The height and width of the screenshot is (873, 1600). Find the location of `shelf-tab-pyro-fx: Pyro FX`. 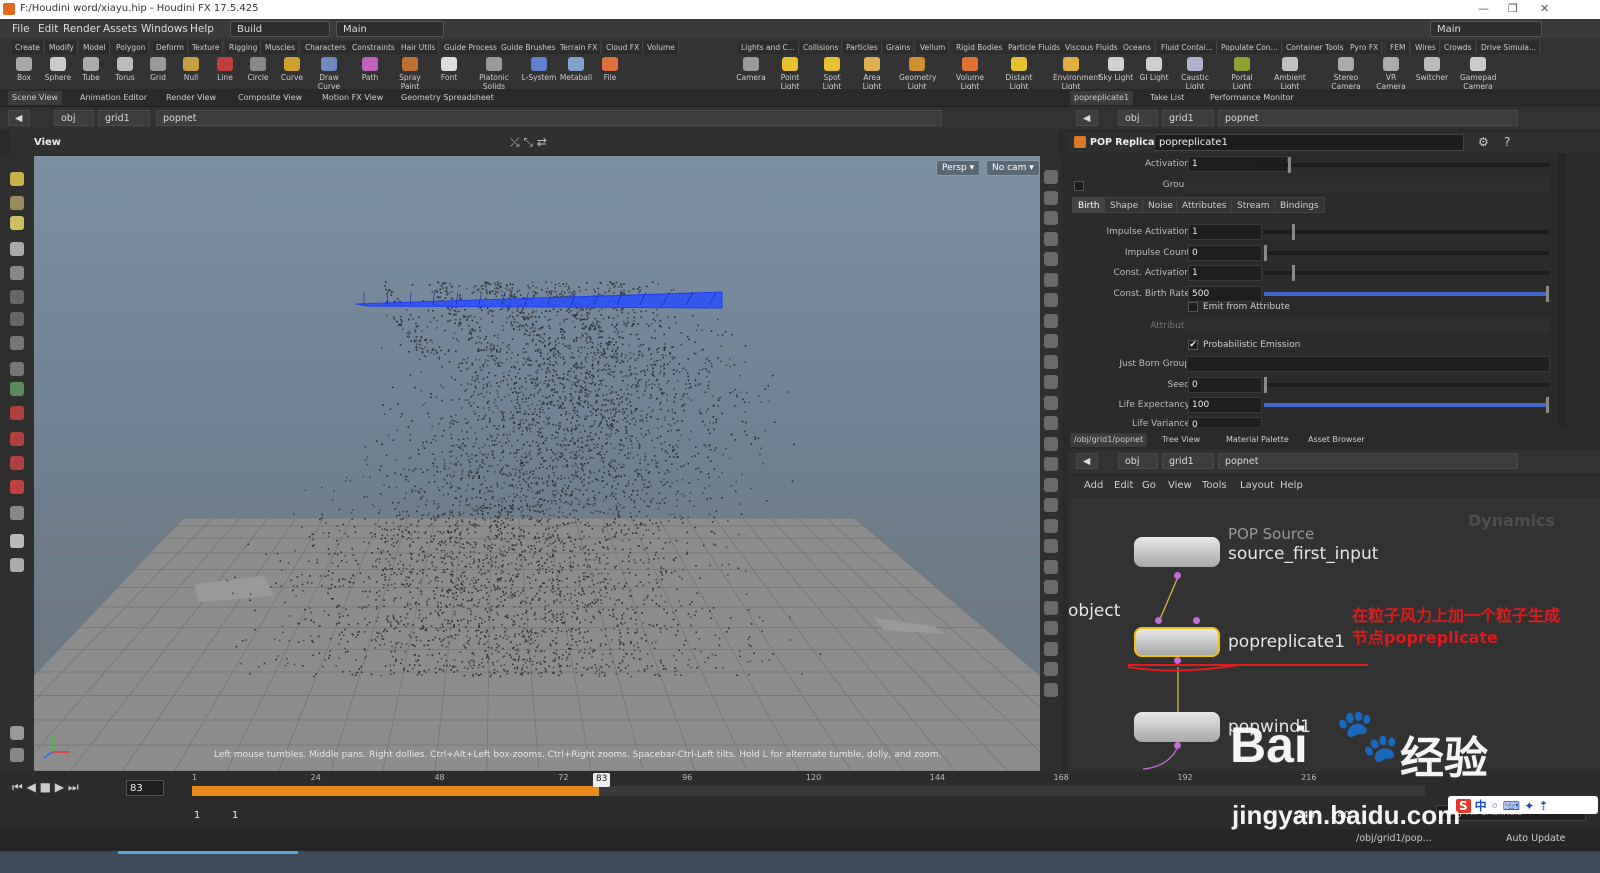

shelf-tab-pyro-fx: Pyro FX is located at coordinates (1365, 47).